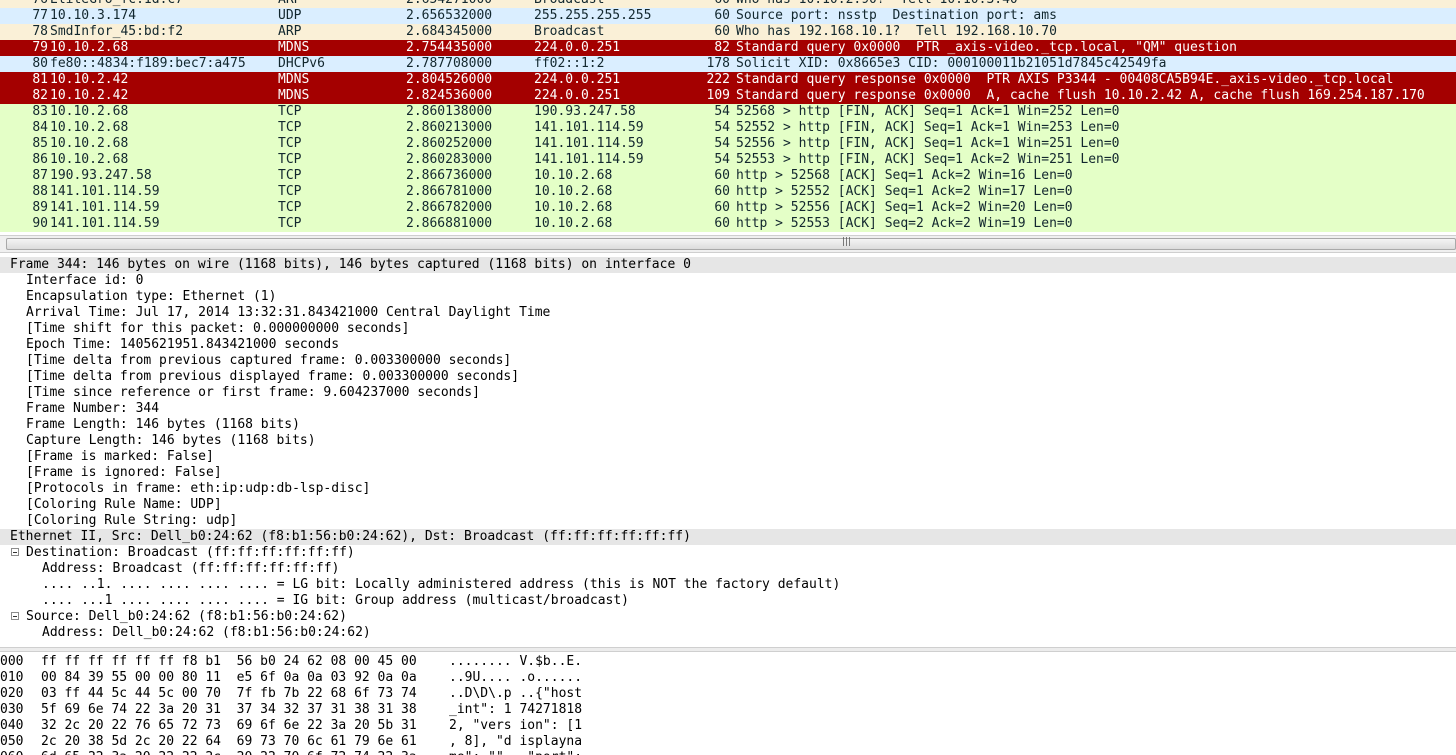  Describe the element at coordinates (577, 95) in the screenshot. I see `packet-destination: 224.0.0.251` at that location.